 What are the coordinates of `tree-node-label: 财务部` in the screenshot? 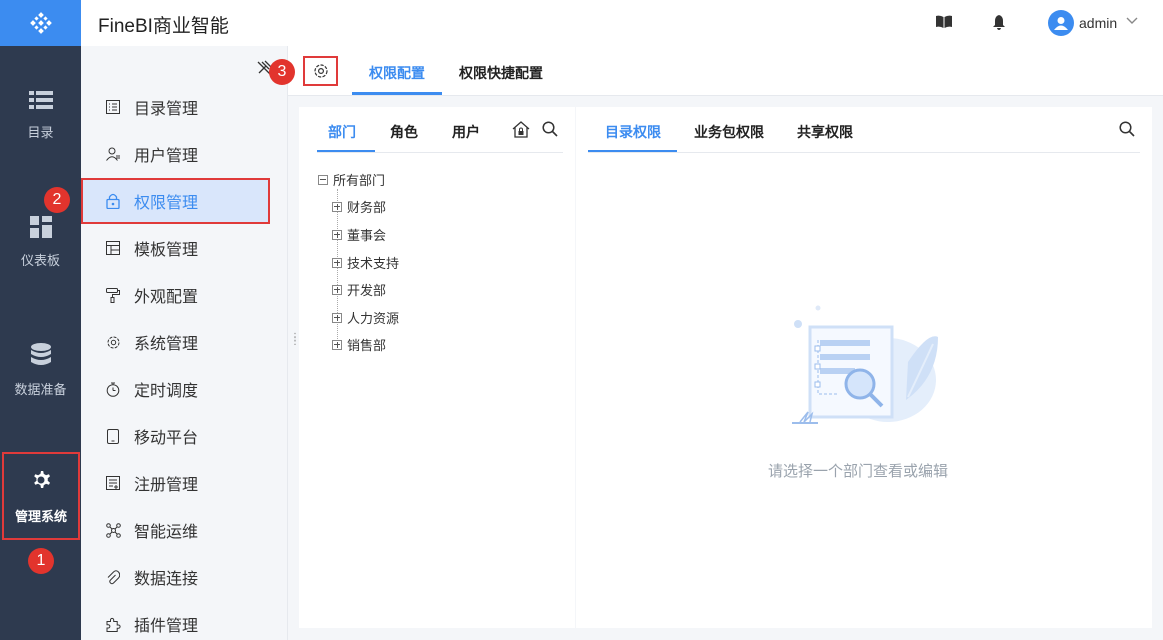 It's located at (367, 207).